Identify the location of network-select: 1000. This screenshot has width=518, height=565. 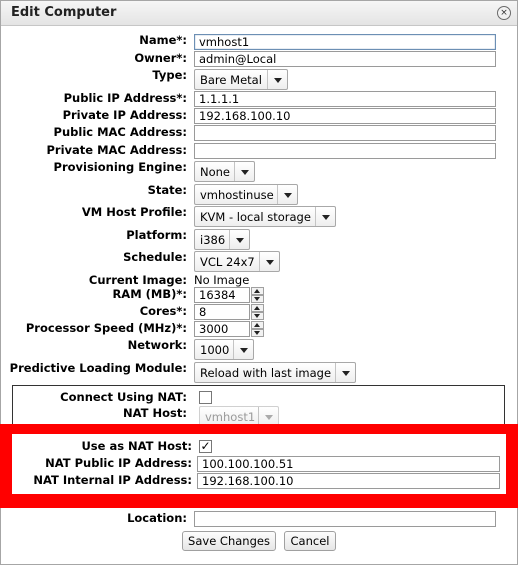
(224, 349).